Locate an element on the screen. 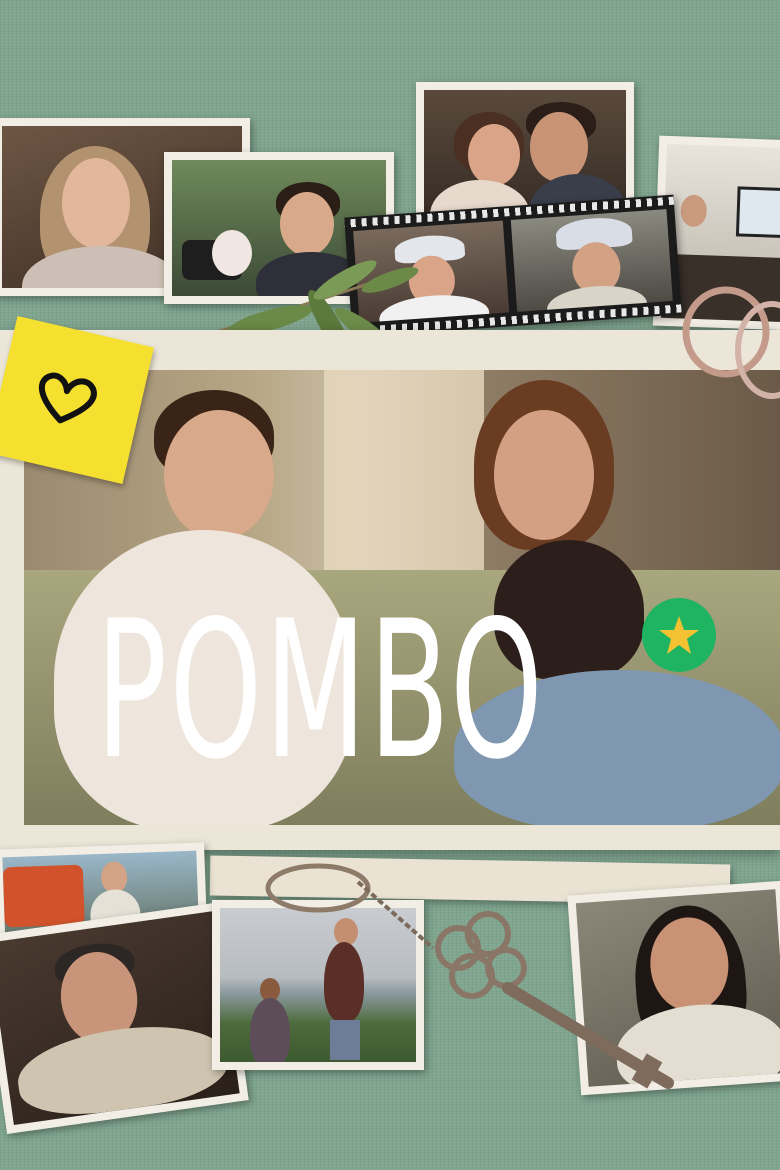  star-icon is located at coordinates (679, 635).